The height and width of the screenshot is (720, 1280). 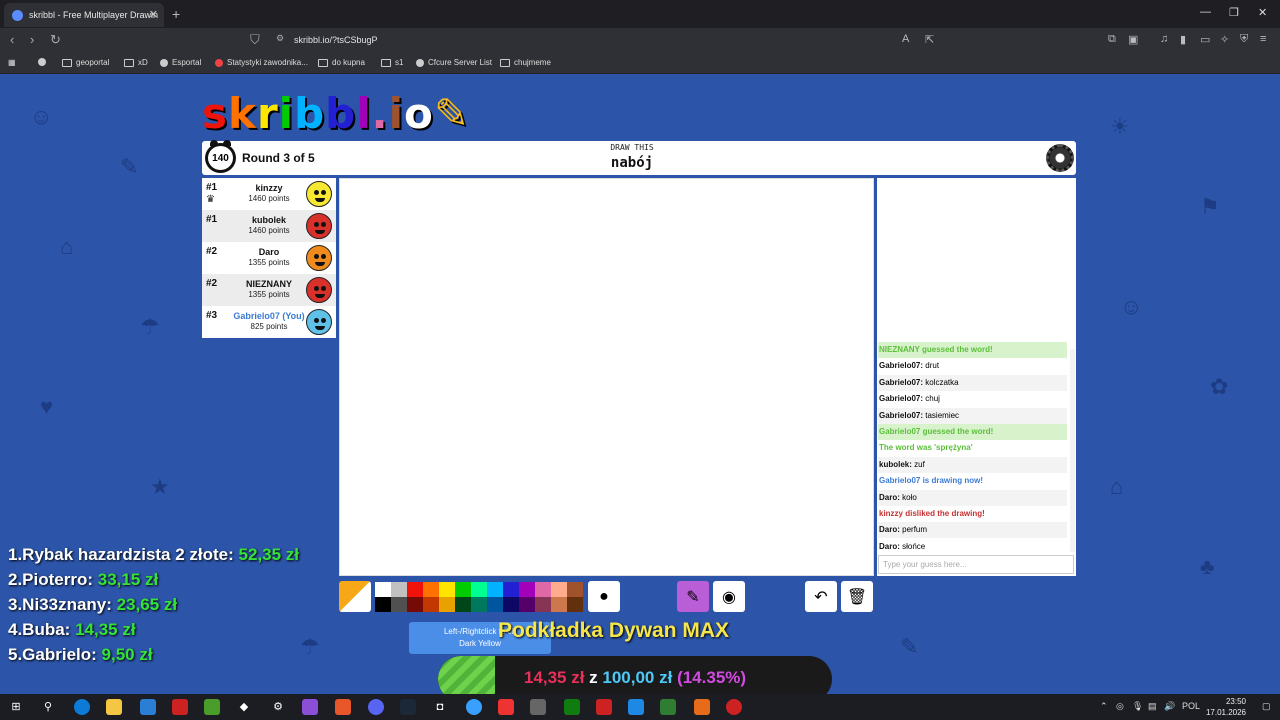 What do you see at coordinates (1104, 706) in the screenshot?
I see `tray-chevron-icon: ⌃` at bounding box center [1104, 706].